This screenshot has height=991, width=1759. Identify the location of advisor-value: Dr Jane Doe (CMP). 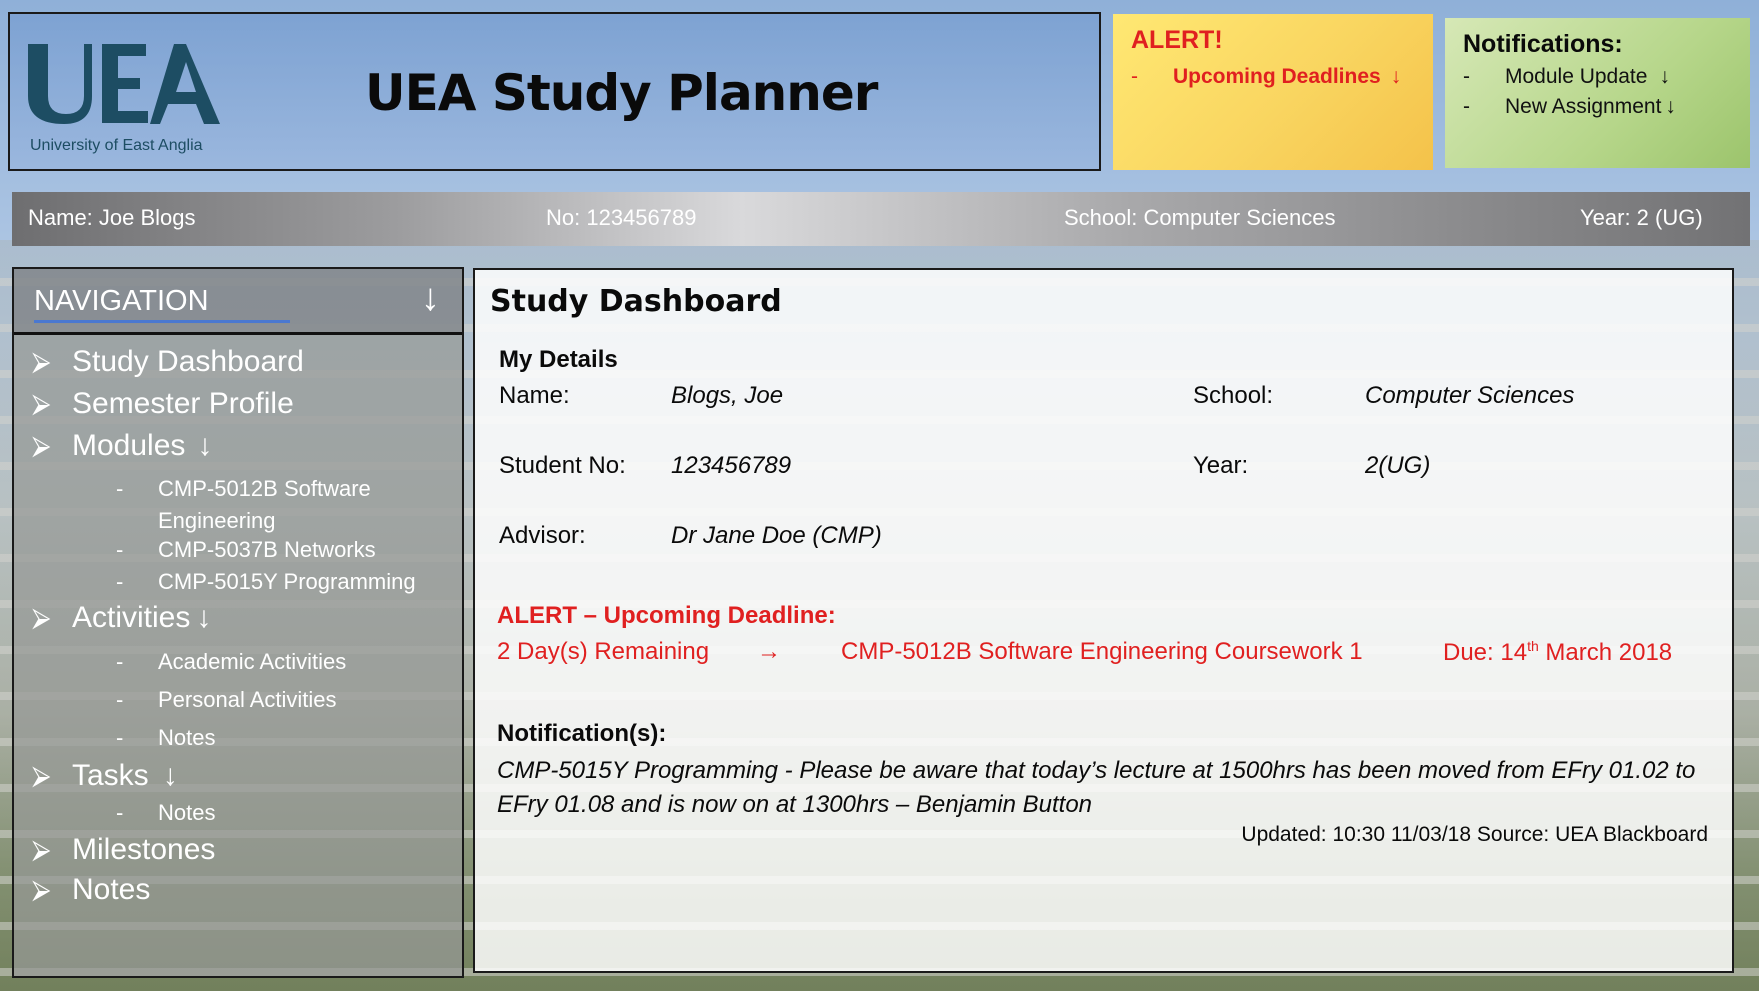
(776, 535).